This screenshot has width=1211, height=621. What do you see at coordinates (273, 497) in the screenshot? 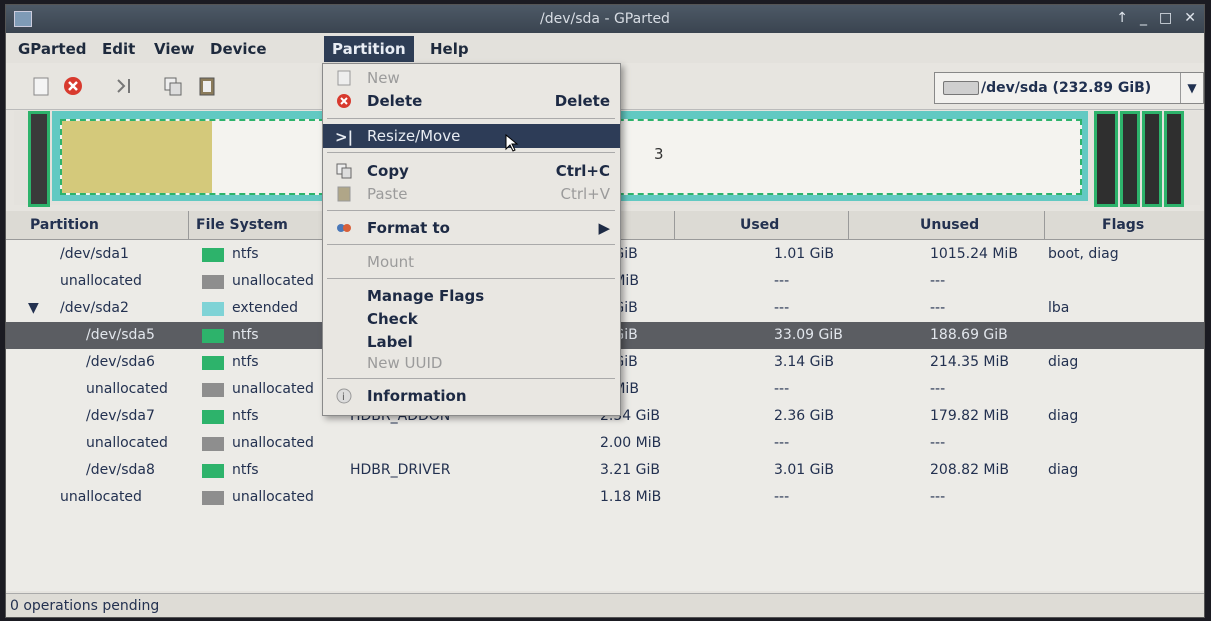
I see `fs-name: unallocated` at bounding box center [273, 497].